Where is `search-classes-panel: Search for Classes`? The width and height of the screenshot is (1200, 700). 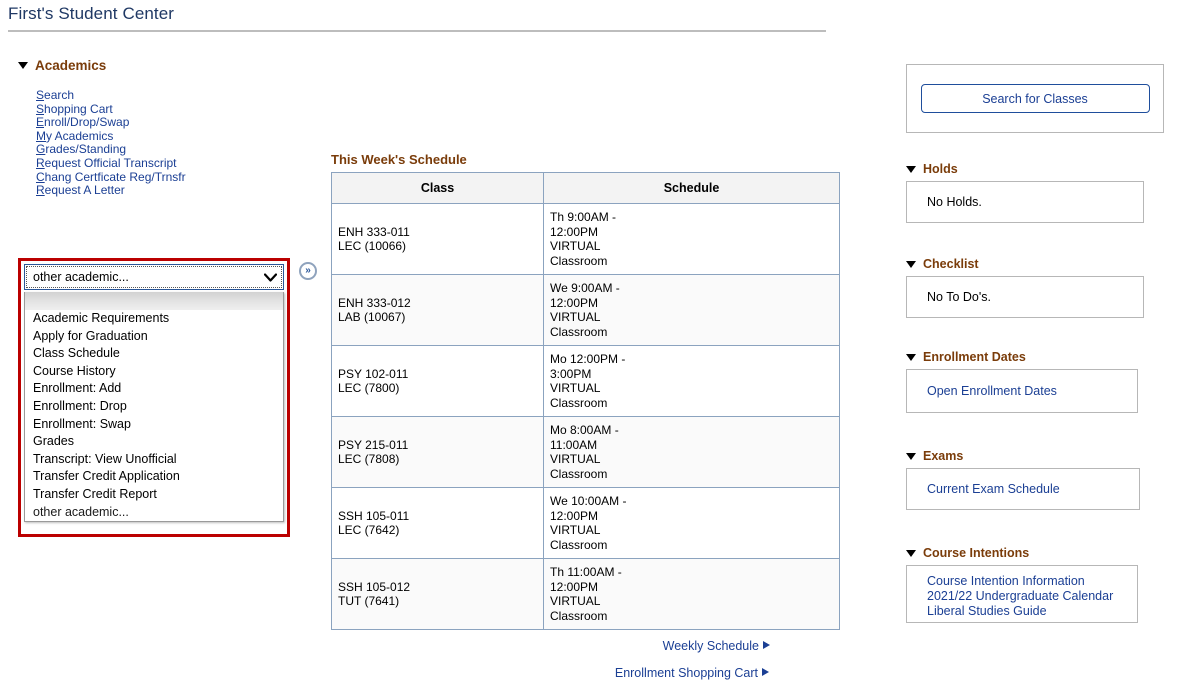 search-classes-panel: Search for Classes is located at coordinates (1035, 98).